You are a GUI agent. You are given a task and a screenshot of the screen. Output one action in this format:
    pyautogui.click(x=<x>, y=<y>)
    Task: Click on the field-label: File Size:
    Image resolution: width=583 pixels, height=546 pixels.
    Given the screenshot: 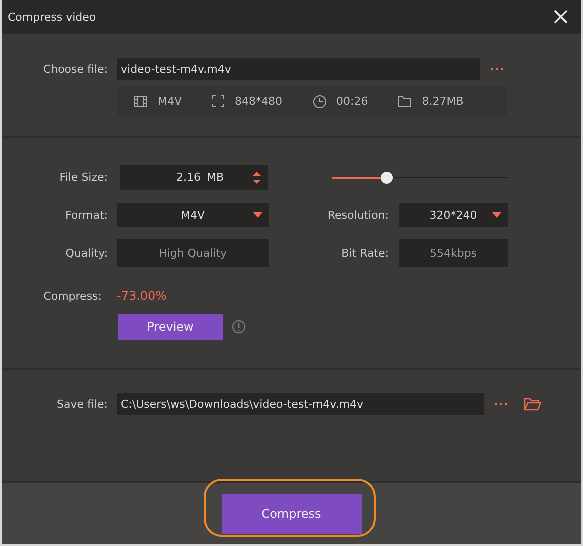 What is the action you would take?
    pyautogui.click(x=83, y=177)
    